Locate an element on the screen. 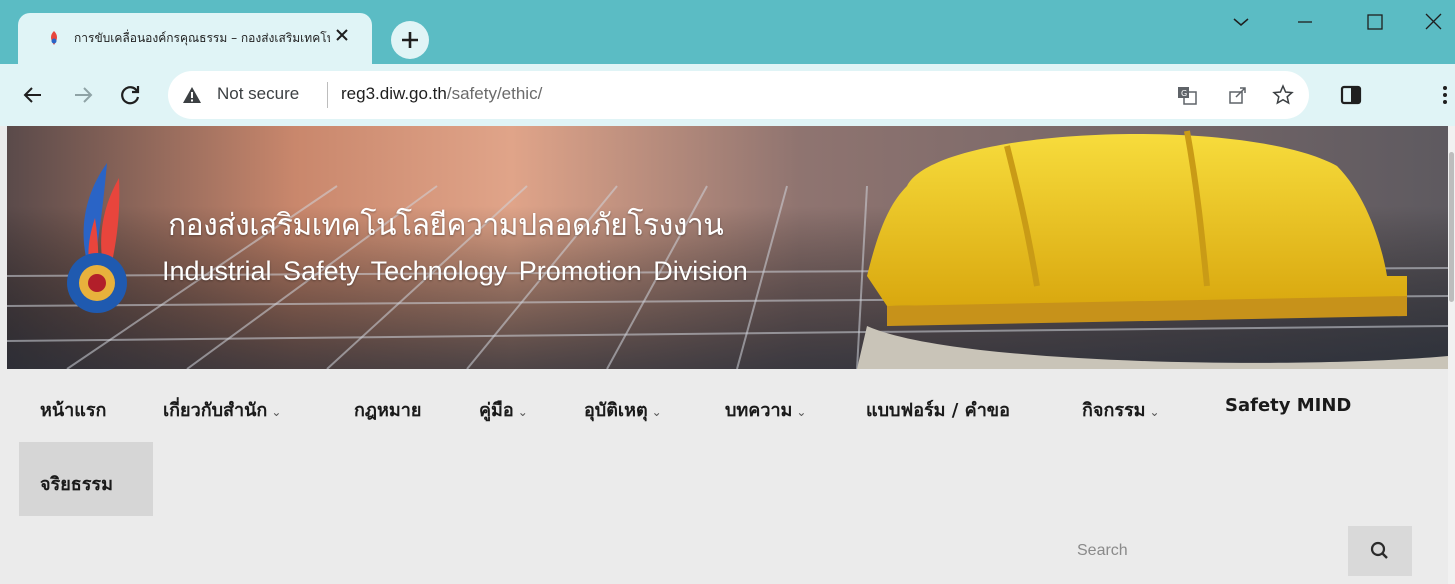  chevron-down-icon is located at coordinates (1241, 22).